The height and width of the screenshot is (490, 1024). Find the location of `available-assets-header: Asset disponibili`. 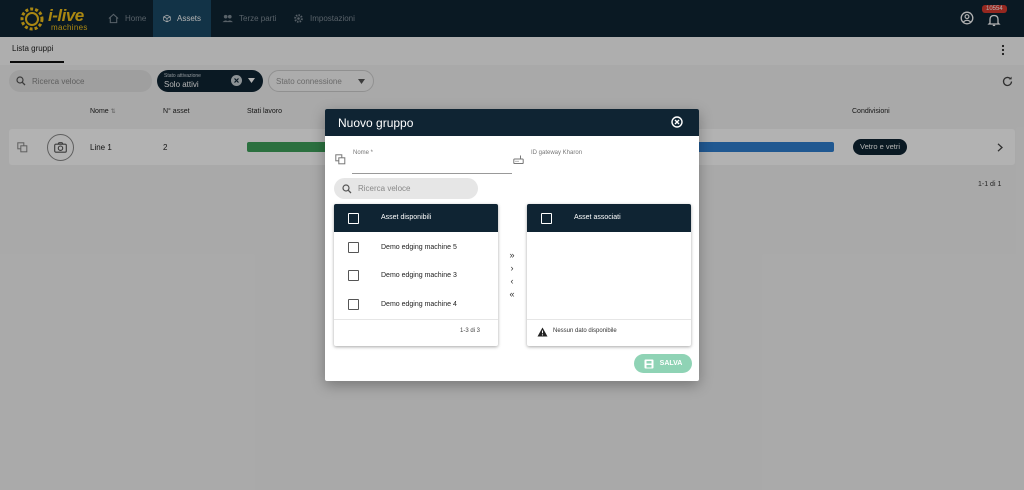

available-assets-header: Asset disponibili is located at coordinates (416, 218).